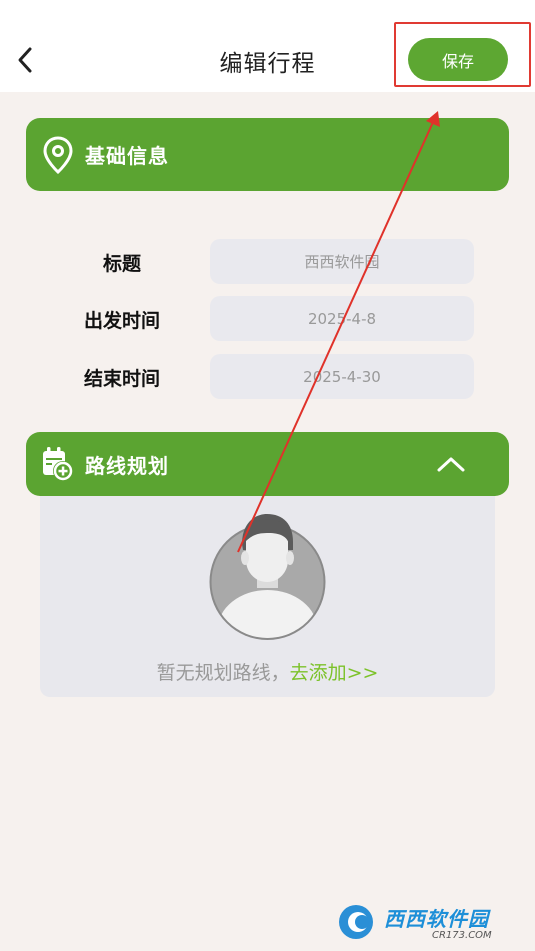  I want to click on watermark: 西西软件园 CR173.COM, so click(426, 922).